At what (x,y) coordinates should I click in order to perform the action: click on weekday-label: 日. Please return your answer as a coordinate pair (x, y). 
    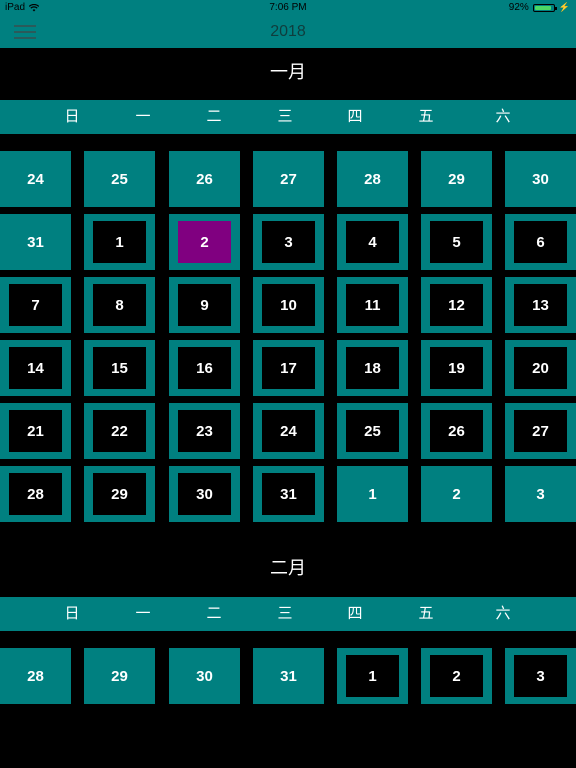
    Looking at the image, I should click on (72, 613).